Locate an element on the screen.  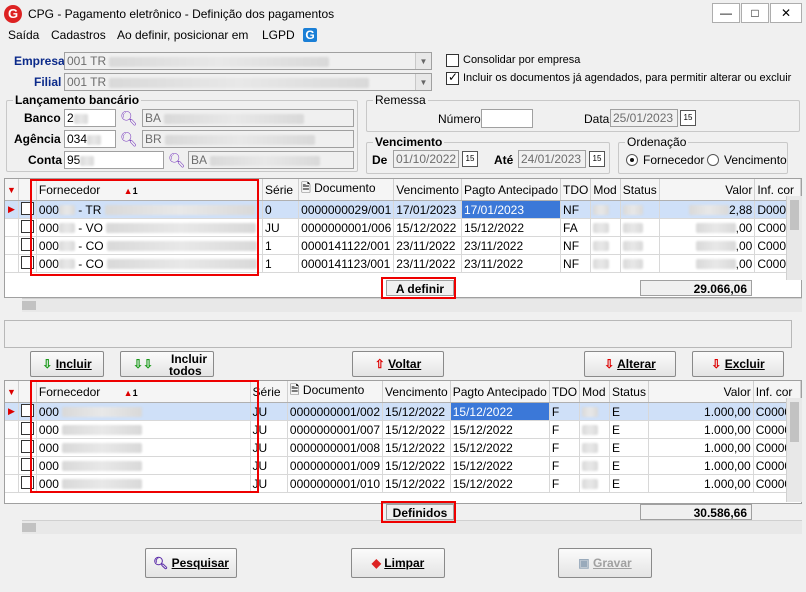
remessa-group: Remessa is located at coordinates (583, 112).